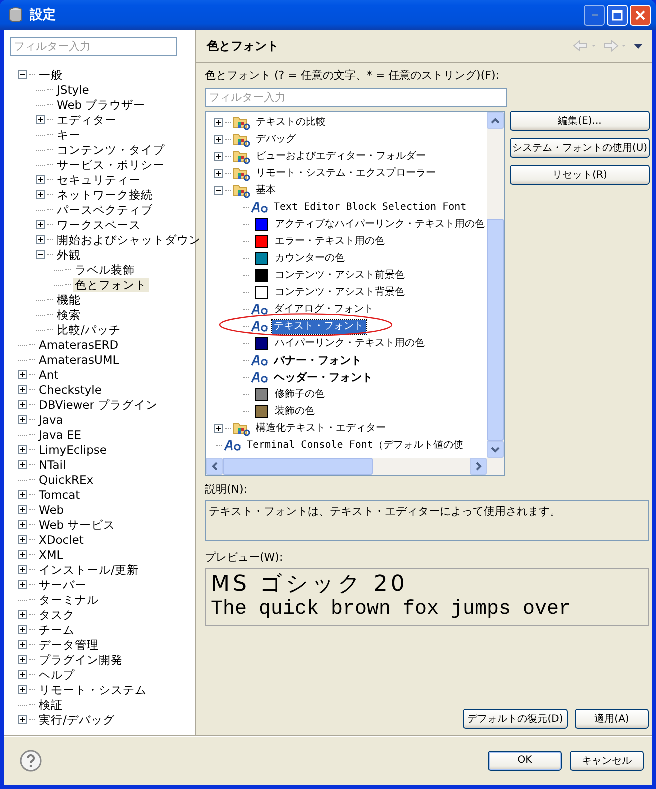 The height and width of the screenshot is (789, 656). What do you see at coordinates (51, 419) in the screenshot?
I see `tree-item: Java` at bounding box center [51, 419].